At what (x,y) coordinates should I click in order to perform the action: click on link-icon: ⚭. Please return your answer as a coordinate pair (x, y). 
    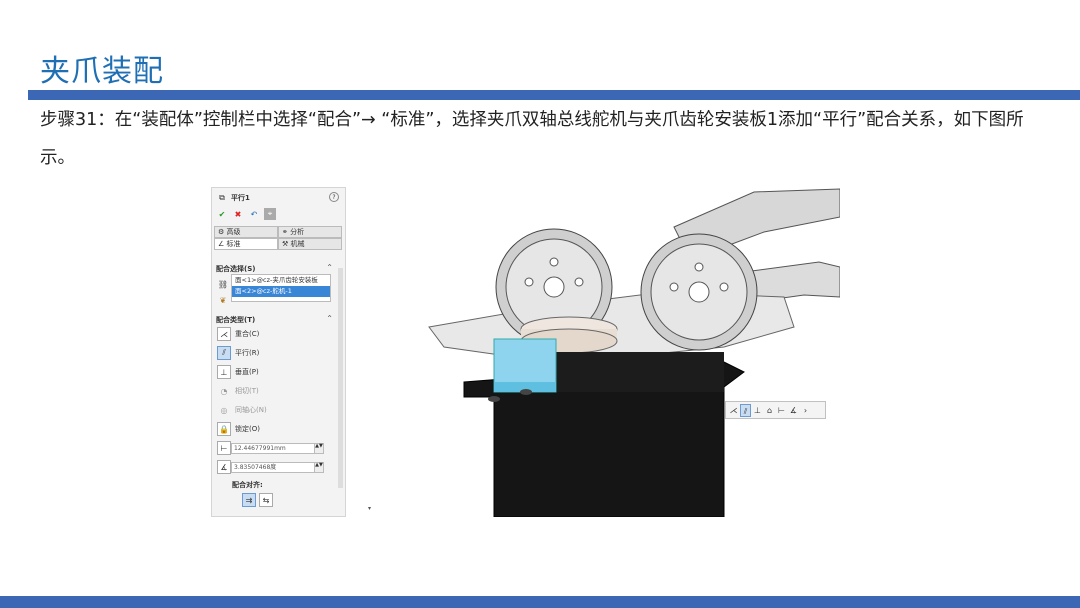
    Looking at the image, I should click on (285, 232).